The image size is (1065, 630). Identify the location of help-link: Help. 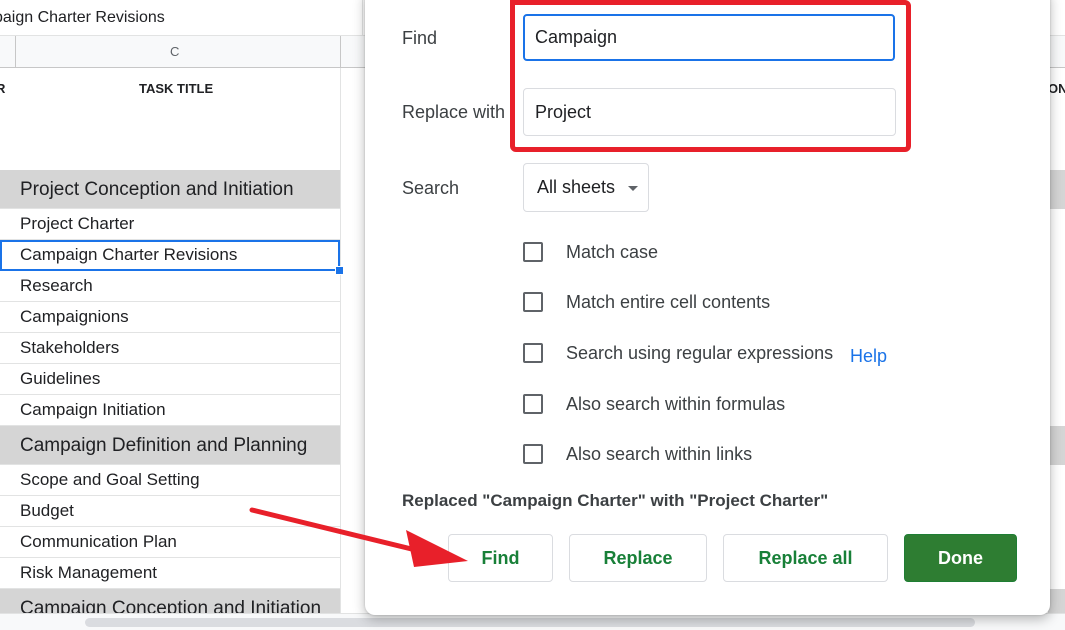
(868, 356).